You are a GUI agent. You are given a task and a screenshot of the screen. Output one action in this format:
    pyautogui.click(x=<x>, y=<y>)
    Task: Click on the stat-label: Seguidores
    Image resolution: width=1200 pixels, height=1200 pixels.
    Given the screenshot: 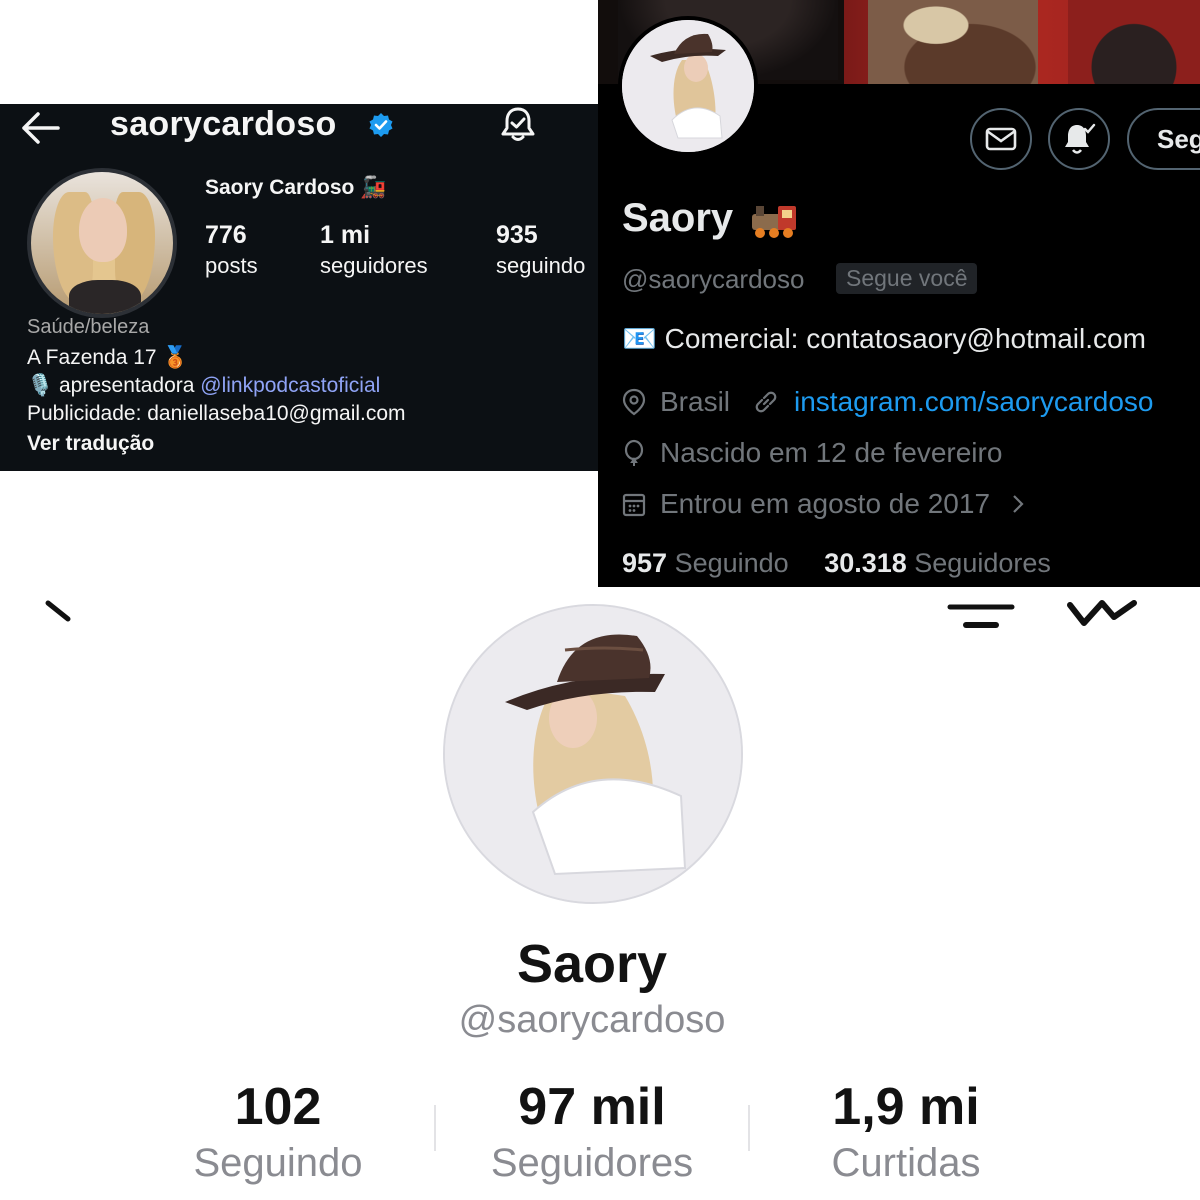 What is the action you would take?
    pyautogui.click(x=592, y=1163)
    